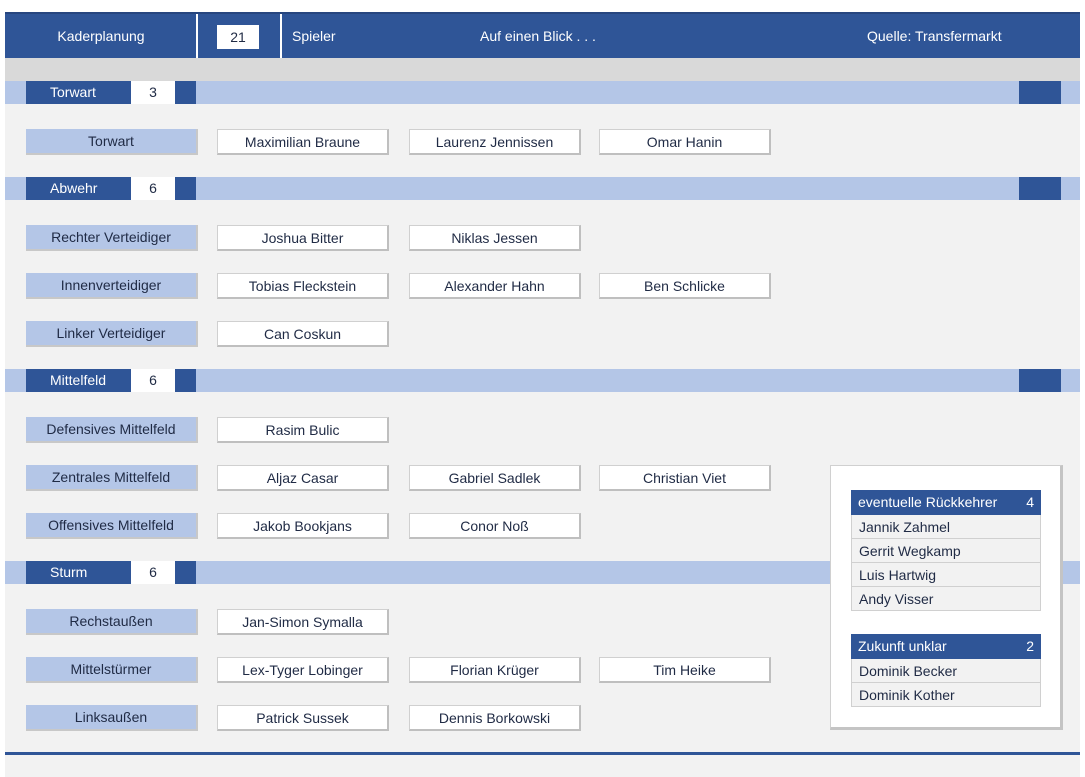 The width and height of the screenshot is (1085, 777). I want to click on returner-item: Gerrit Wegkamp, so click(946, 551).